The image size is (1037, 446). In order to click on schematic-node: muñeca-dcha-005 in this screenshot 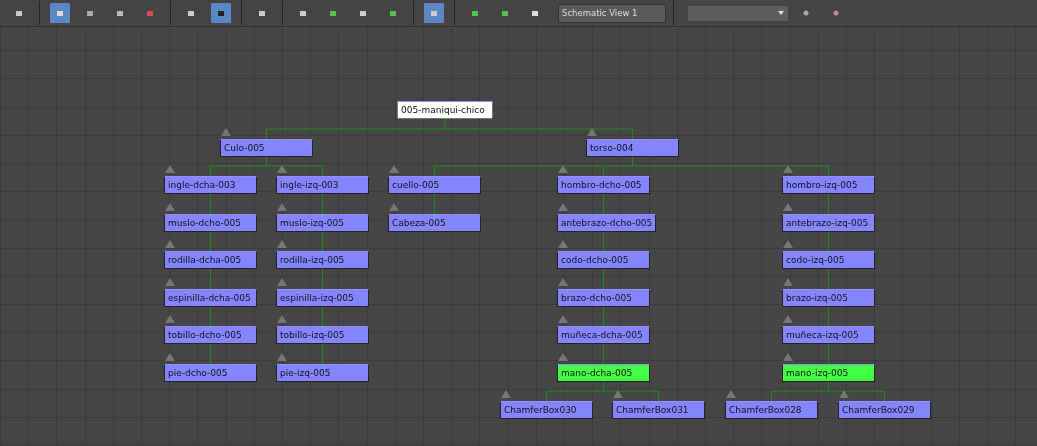, I will do `click(603, 335)`.